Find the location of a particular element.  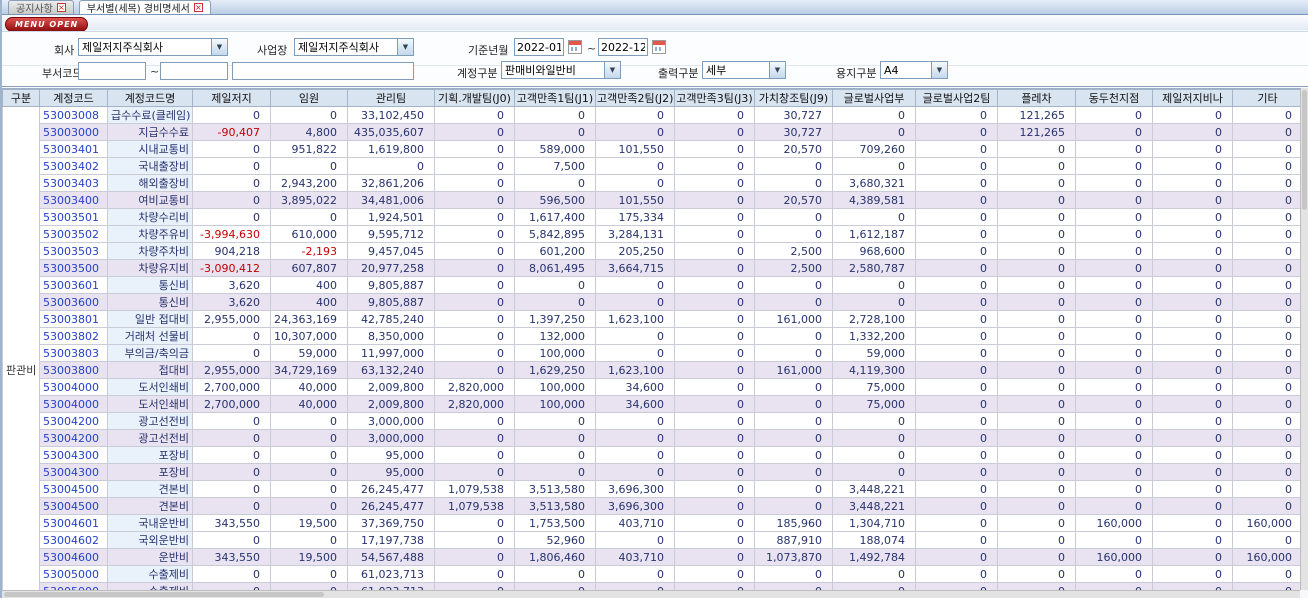

account-name-cell: 견본비 is located at coordinates (150, 489).